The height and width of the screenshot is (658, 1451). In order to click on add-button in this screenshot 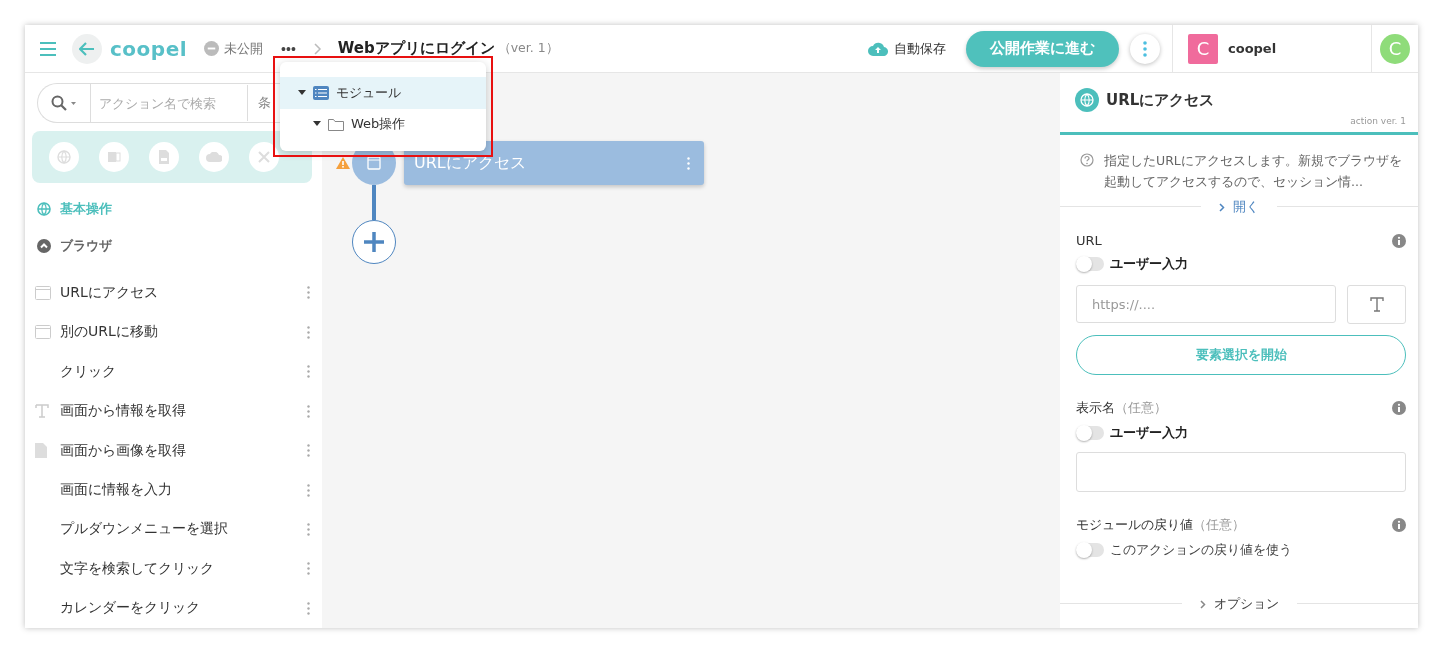, I will do `click(374, 242)`.